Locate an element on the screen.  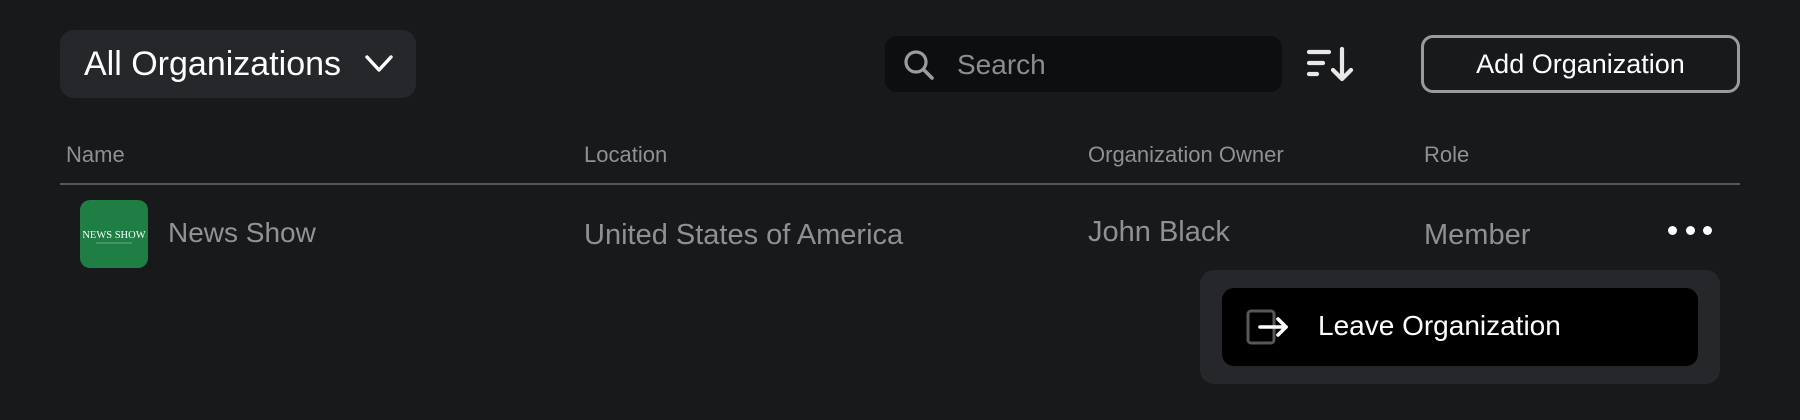
chevron-down-icon is located at coordinates (379, 63).